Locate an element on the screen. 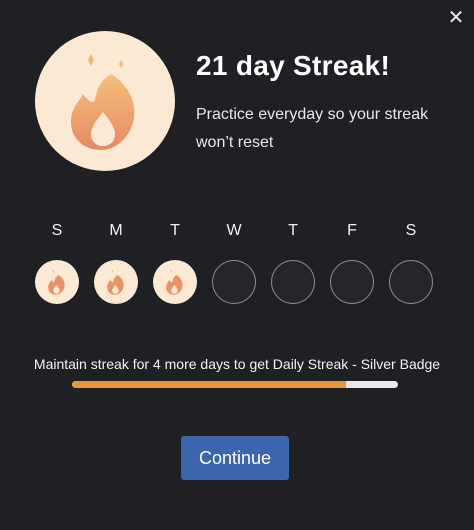  close-icon: ✕ is located at coordinates (456, 18).